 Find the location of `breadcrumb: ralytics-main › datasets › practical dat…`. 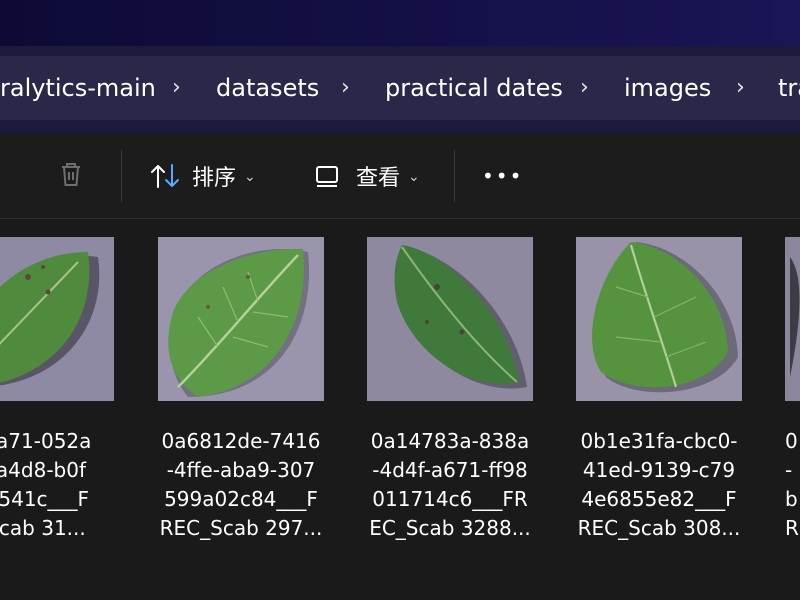

breadcrumb: ralytics-main › datasets › practical dat… is located at coordinates (400, 88).